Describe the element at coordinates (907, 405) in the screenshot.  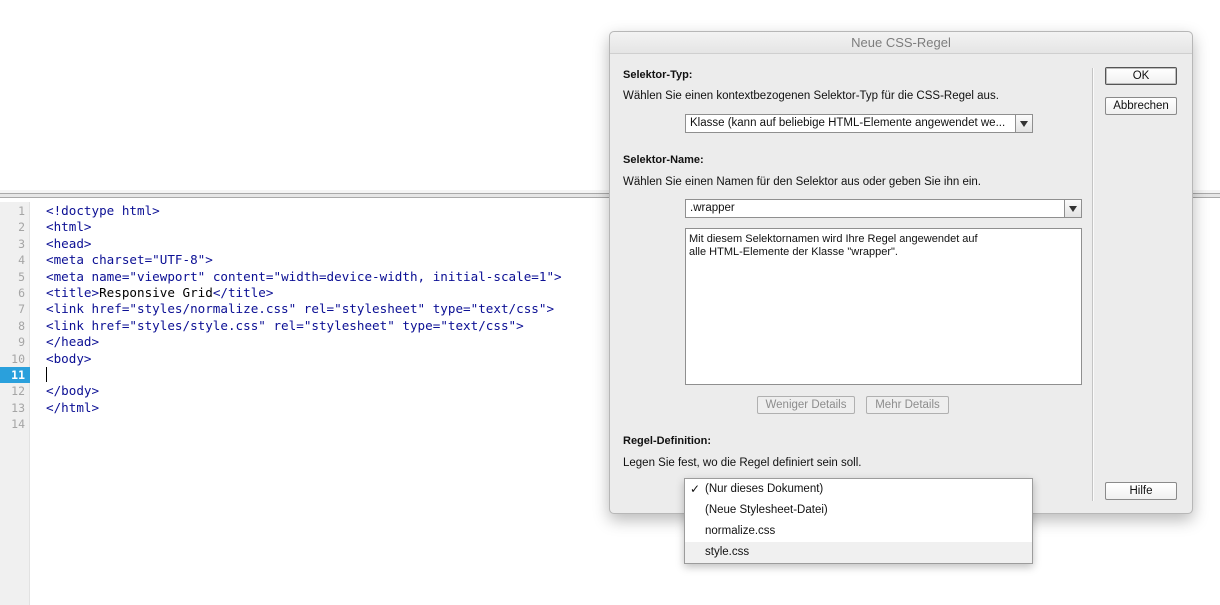
I see `more-details-button: Mehr Details` at that location.